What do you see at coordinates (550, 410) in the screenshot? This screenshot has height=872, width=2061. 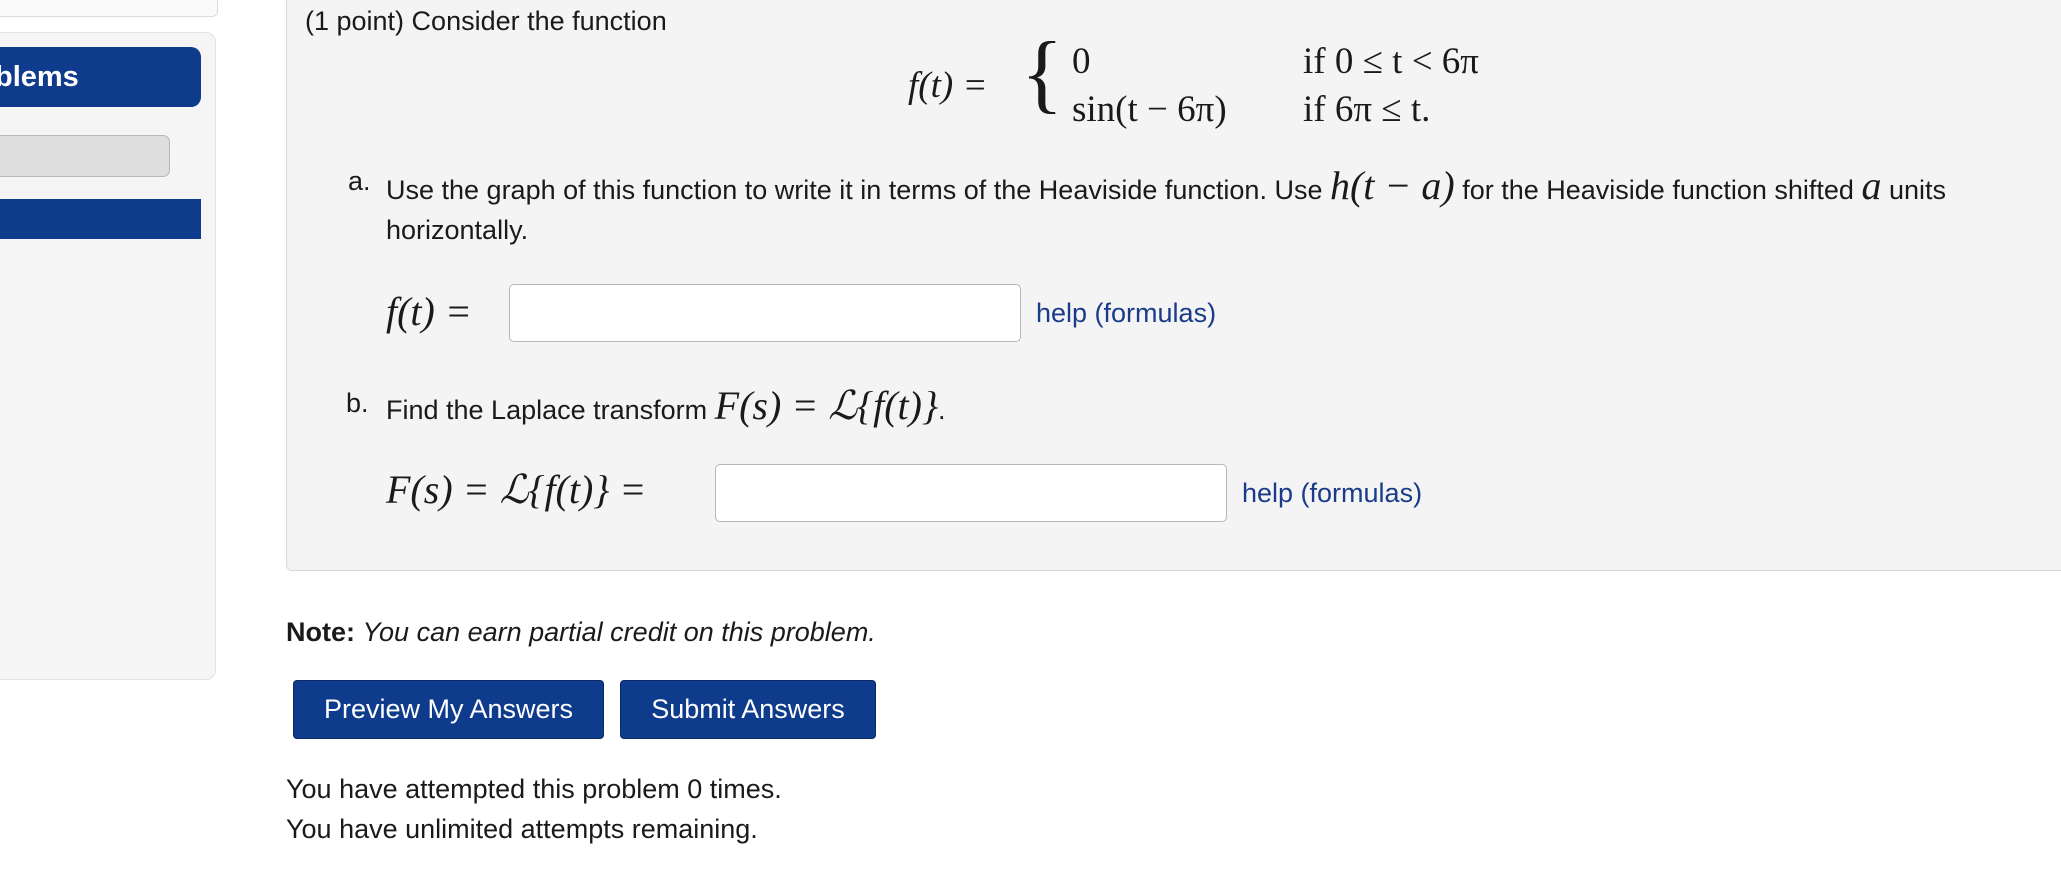 I see `part-b-text-start: Find the Laplace transform` at bounding box center [550, 410].